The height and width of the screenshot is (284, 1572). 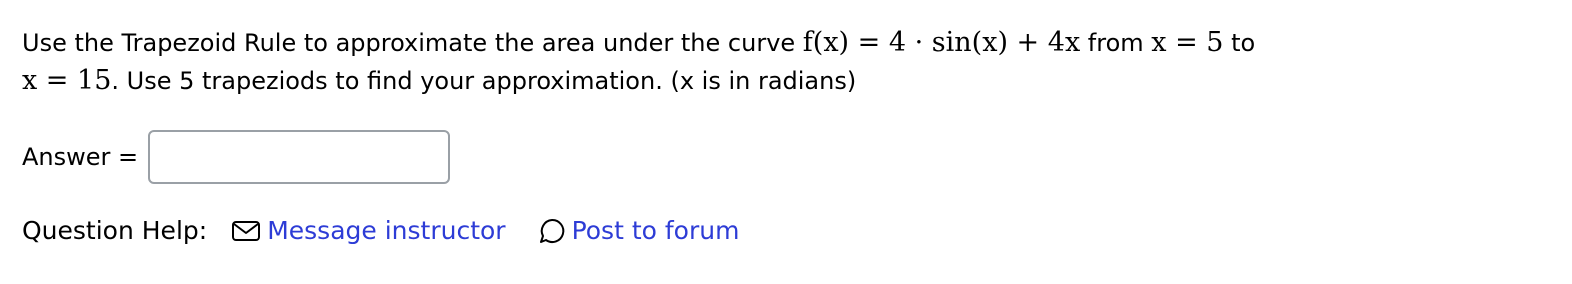 What do you see at coordinates (299, 157) in the screenshot?
I see `answer-input` at bounding box center [299, 157].